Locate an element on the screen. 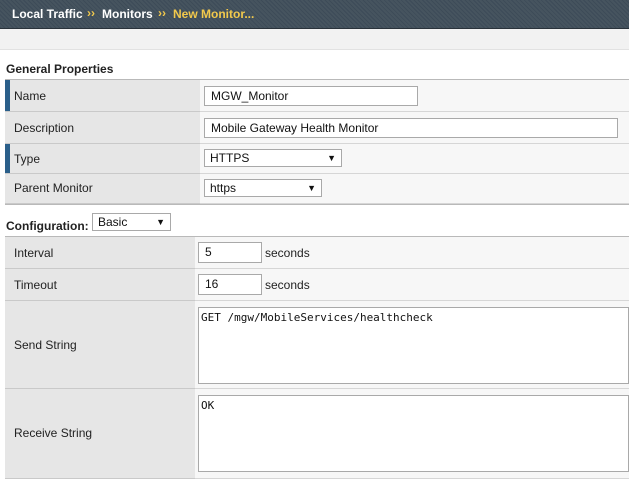  name-label-cell: Name is located at coordinates (102, 96).